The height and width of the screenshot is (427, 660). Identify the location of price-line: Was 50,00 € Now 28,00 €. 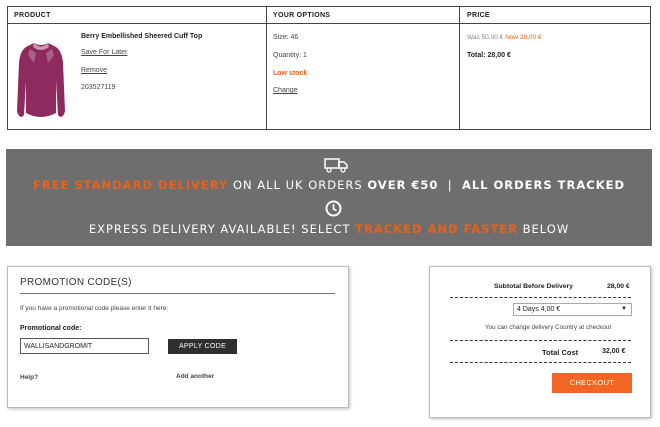
(504, 37).